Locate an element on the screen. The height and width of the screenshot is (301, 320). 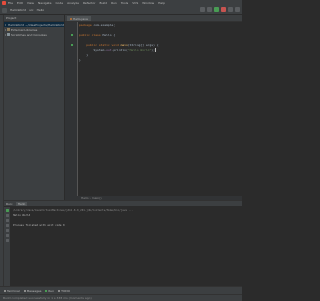
menu-item: Tools is located at coordinates (124, 3).